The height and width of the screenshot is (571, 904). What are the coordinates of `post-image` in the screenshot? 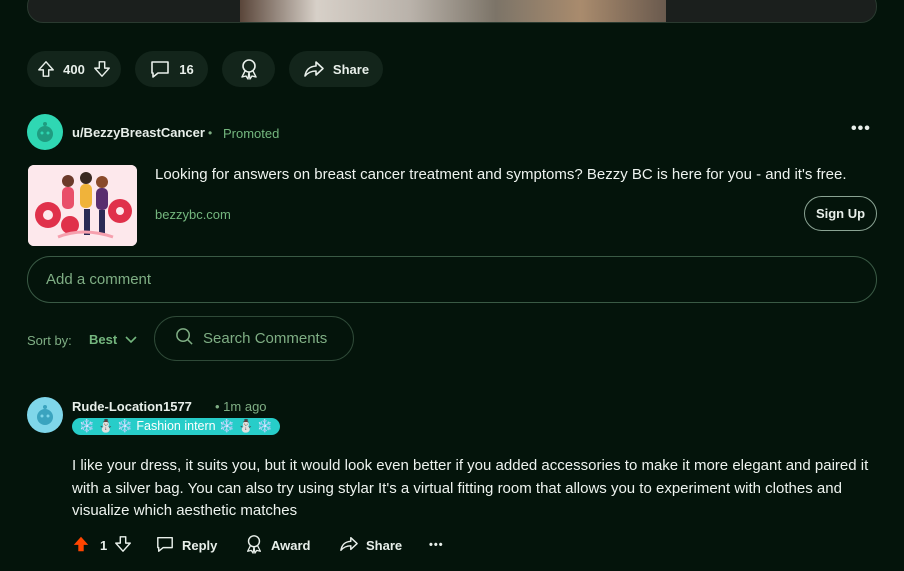 It's located at (453, 11).